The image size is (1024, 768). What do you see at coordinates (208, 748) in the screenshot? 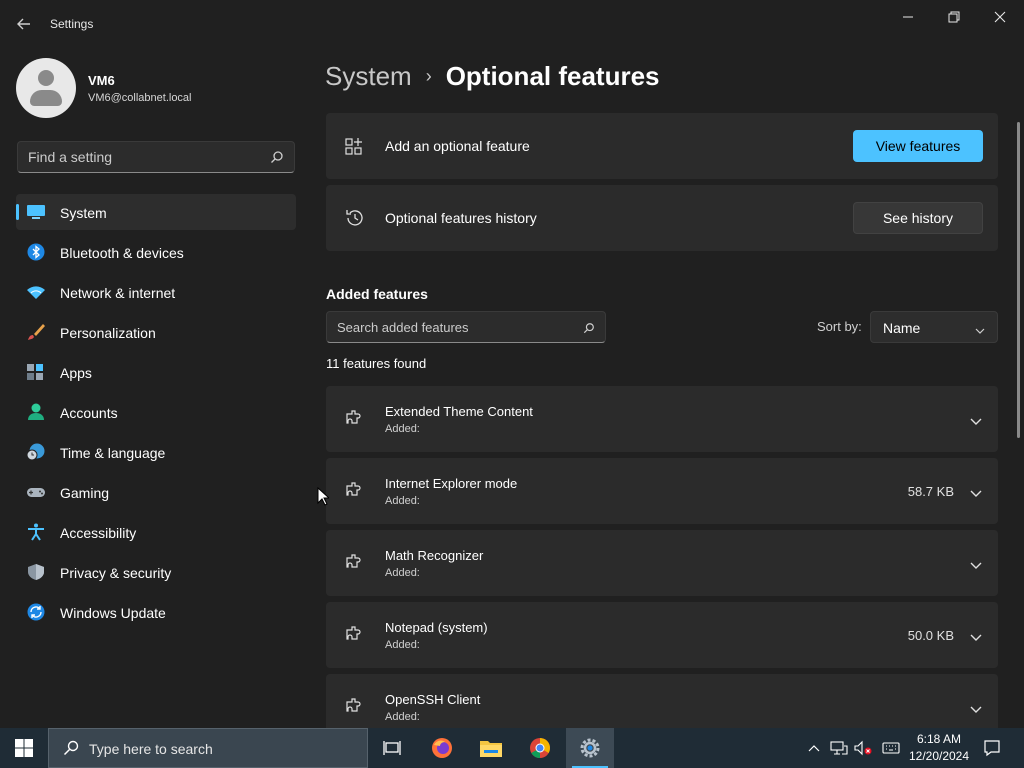
I see `taskbar-search-box: Type here to search` at bounding box center [208, 748].